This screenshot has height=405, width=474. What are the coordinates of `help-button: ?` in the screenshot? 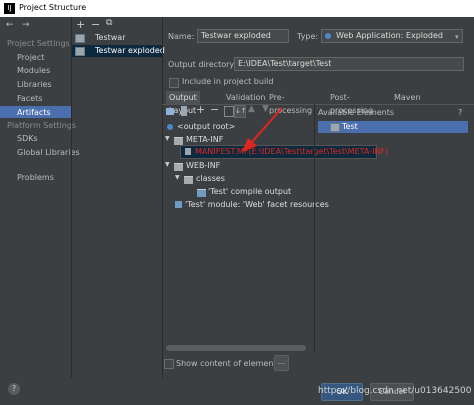 It's located at (14, 389).